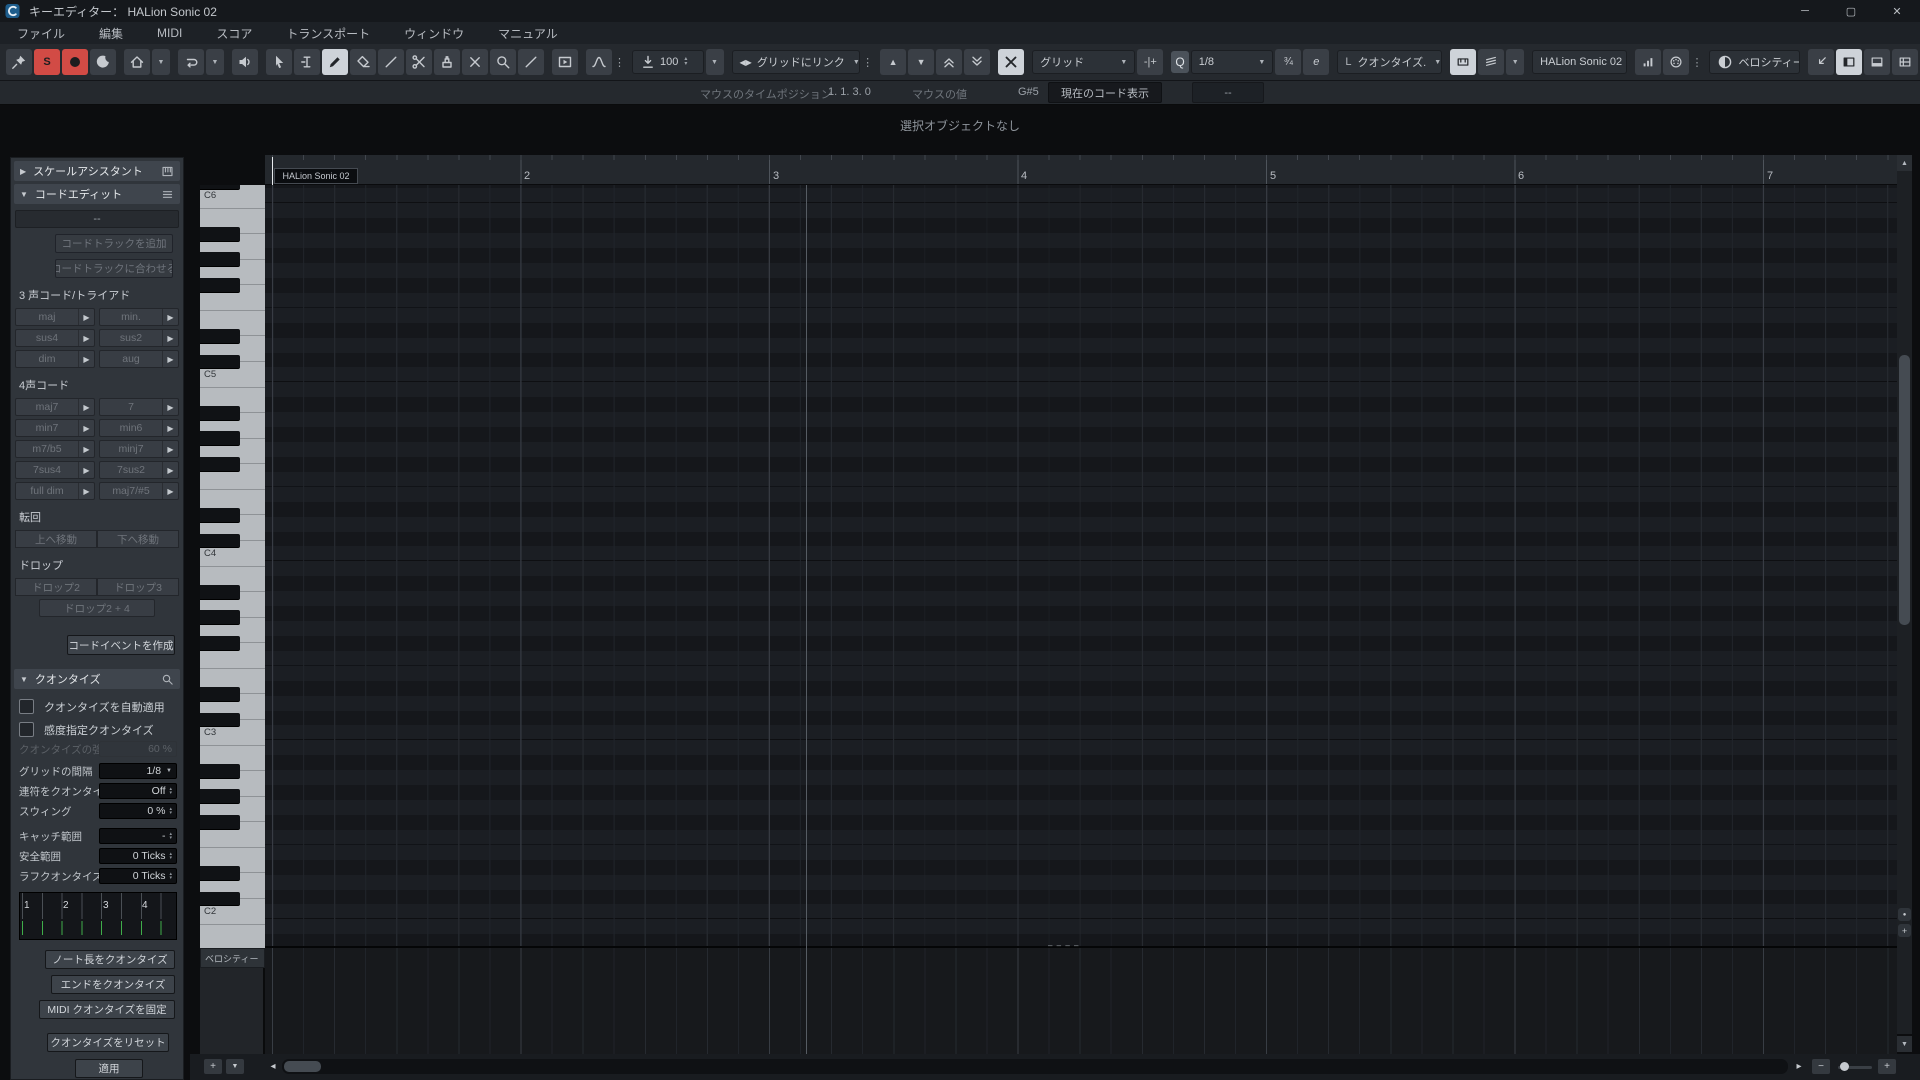 Image resolution: width=1920 pixels, height=1080 pixels. Describe the element at coordinates (19, 62) in the screenshot. I see `pin-icon` at that location.